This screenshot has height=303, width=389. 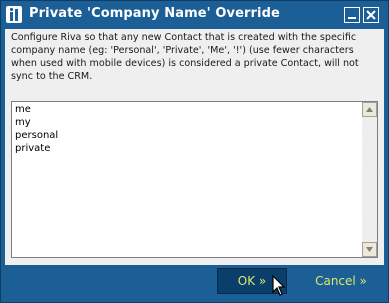 I want to click on list-item: me, so click(x=36, y=109).